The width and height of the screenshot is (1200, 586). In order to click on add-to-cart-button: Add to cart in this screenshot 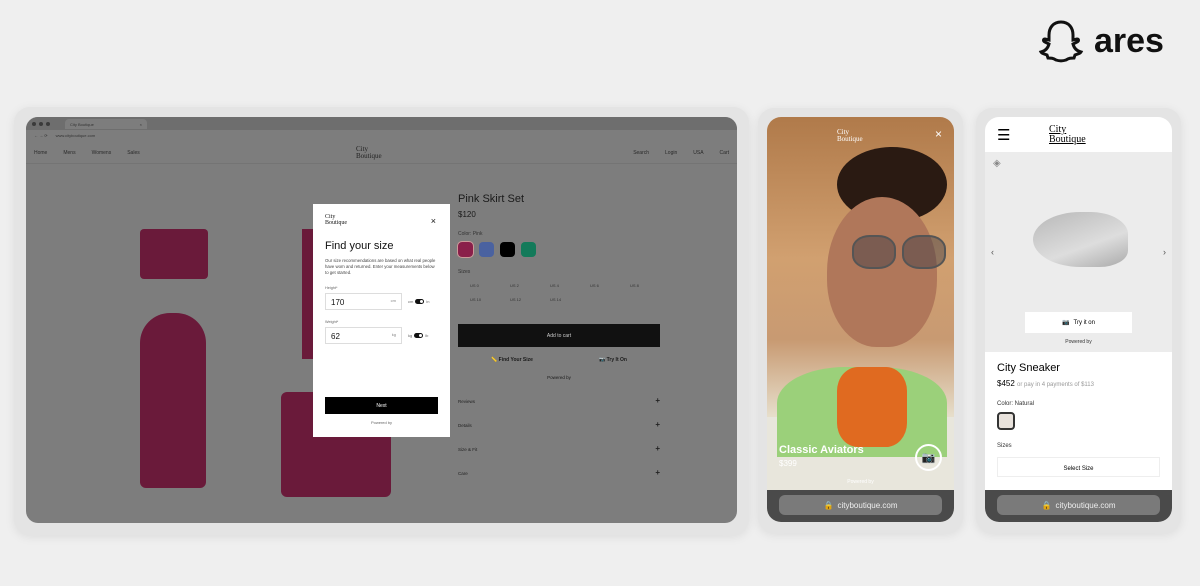, I will do `click(559, 335)`.